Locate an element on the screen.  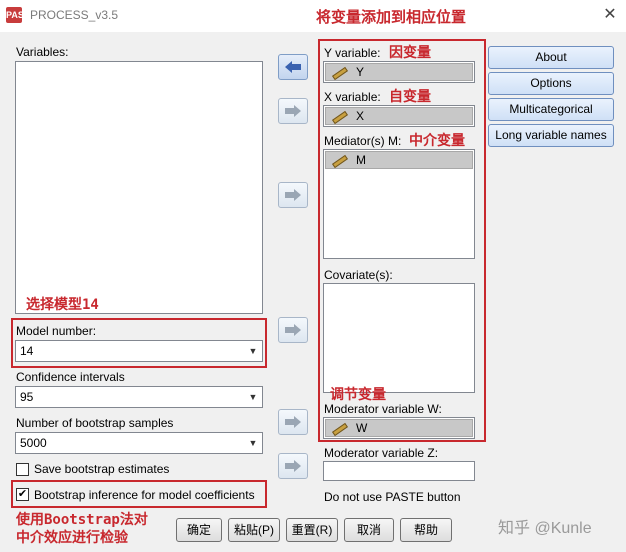
bootstrap-samples-label: Number of bootstrap samples is located at coordinates (95, 423).